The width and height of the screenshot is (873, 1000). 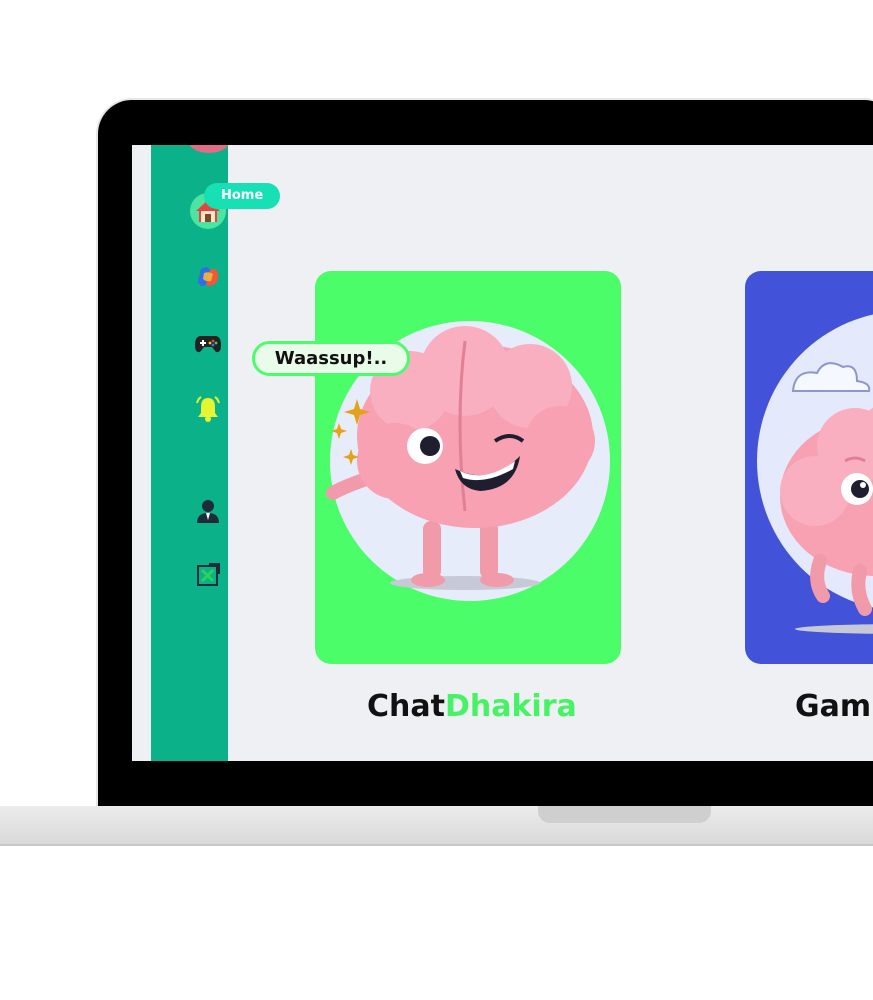 I want to click on sidebar-item-notifications, so click(x=208, y=409).